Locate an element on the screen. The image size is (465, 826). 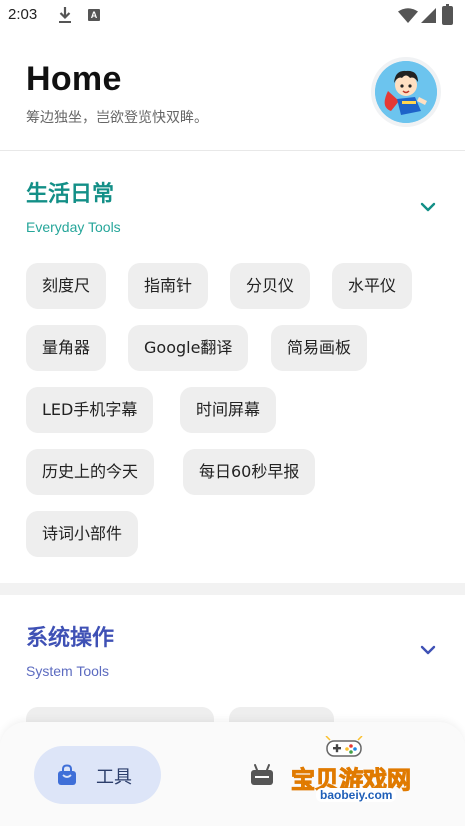
tool-chip-ruler: 刻度尺 is located at coordinates (66, 286).